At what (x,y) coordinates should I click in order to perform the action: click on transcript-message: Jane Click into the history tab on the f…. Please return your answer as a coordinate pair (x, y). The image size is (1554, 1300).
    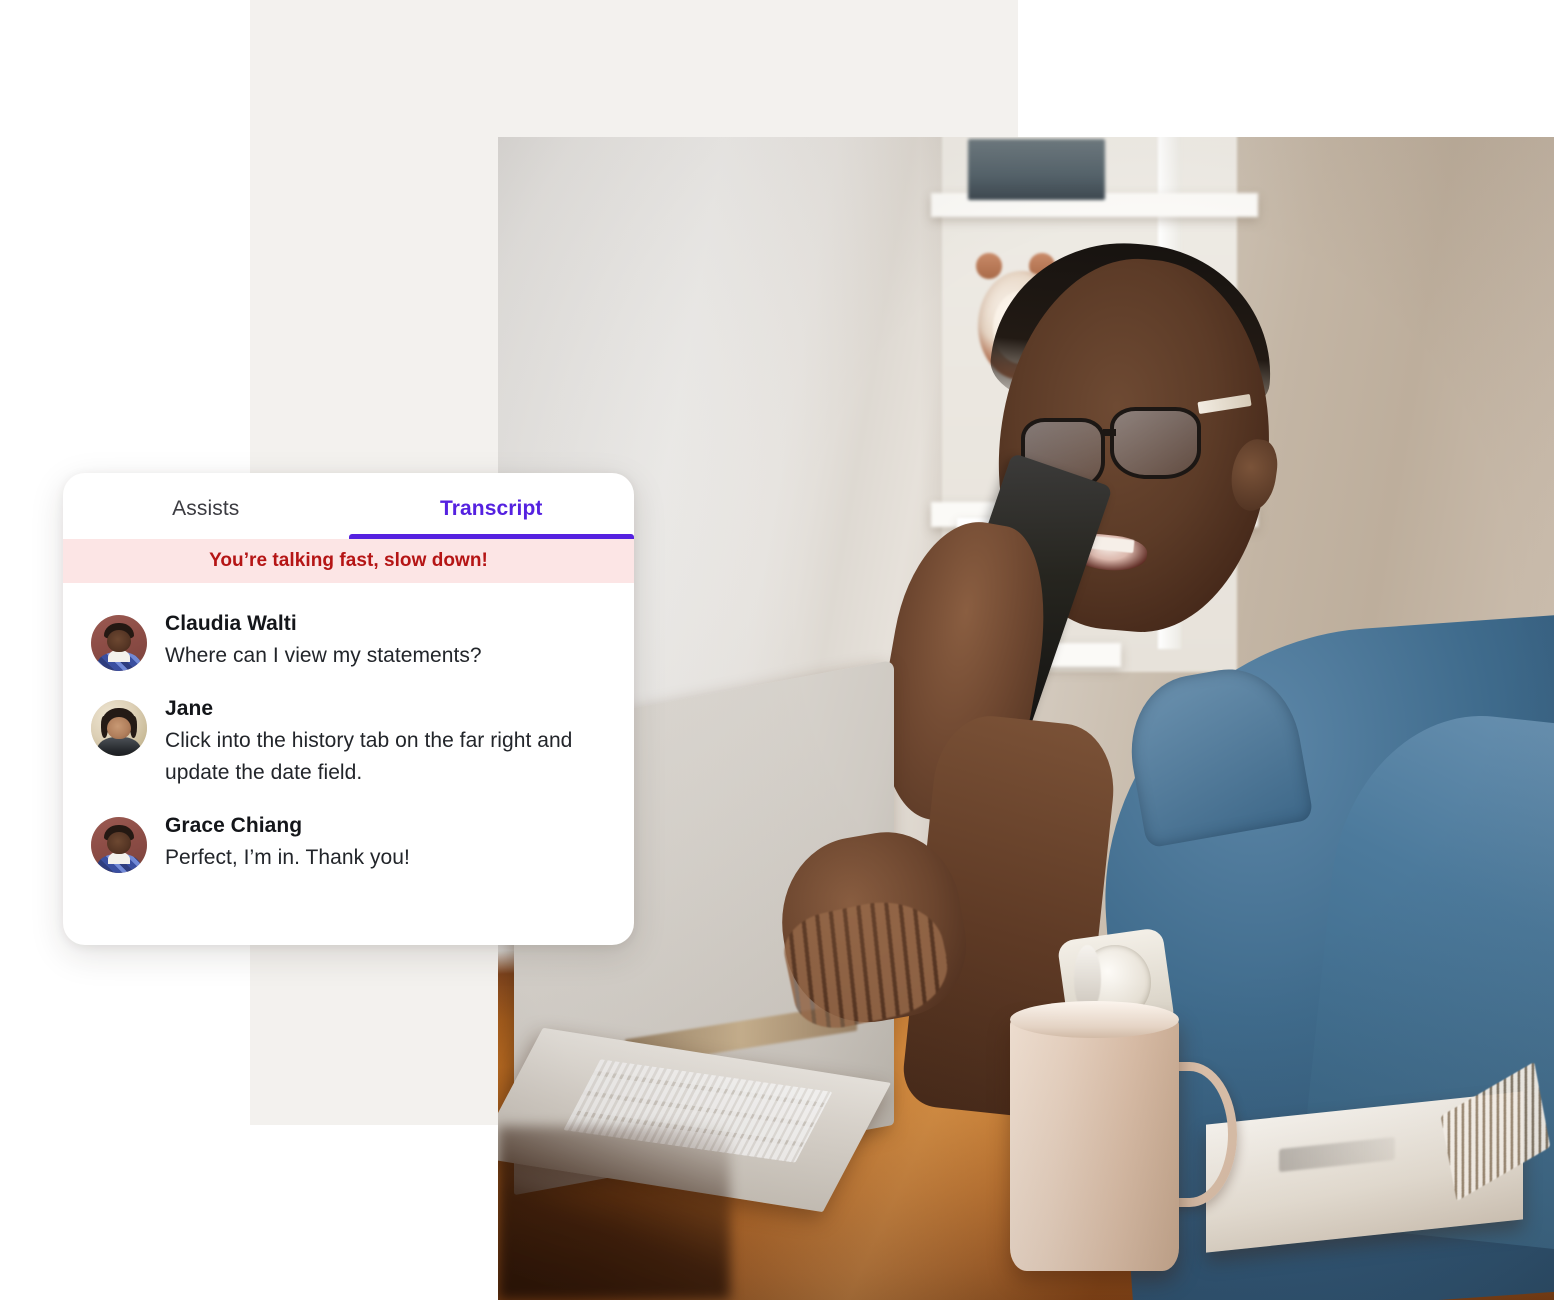
    Looking at the image, I should click on (347, 742).